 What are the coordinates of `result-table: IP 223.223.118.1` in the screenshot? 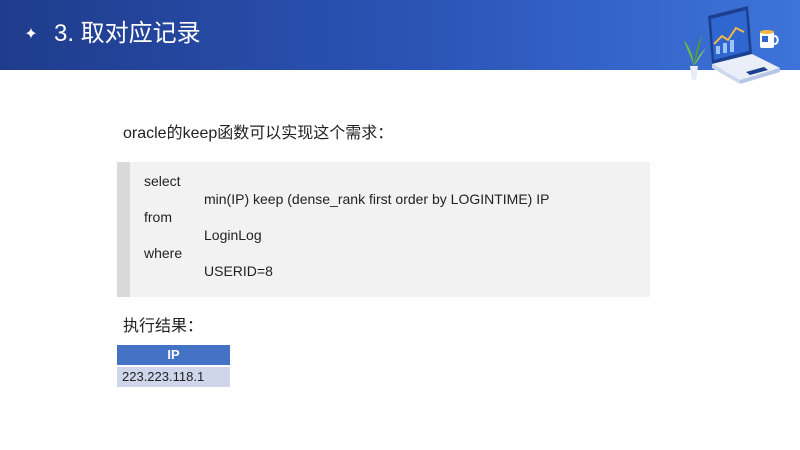 It's located at (173, 366).